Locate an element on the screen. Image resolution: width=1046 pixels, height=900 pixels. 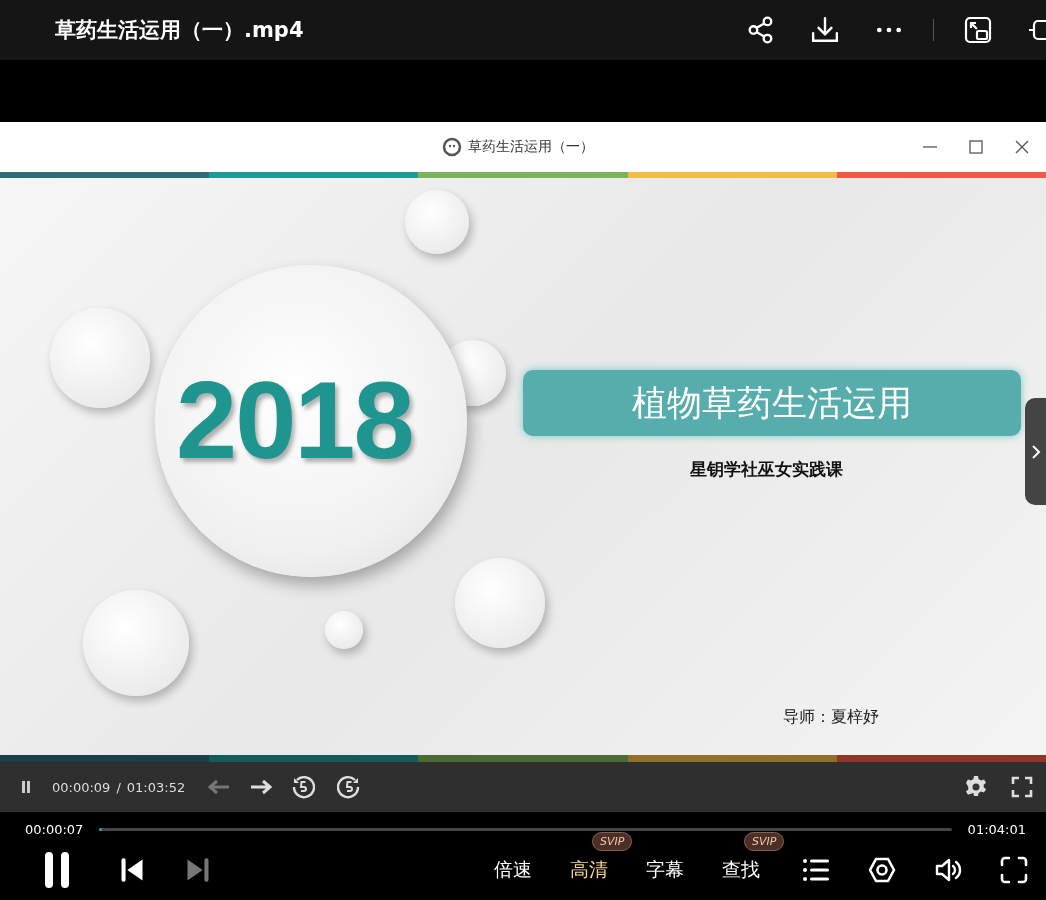
app-logo-icon is located at coordinates (452, 147).